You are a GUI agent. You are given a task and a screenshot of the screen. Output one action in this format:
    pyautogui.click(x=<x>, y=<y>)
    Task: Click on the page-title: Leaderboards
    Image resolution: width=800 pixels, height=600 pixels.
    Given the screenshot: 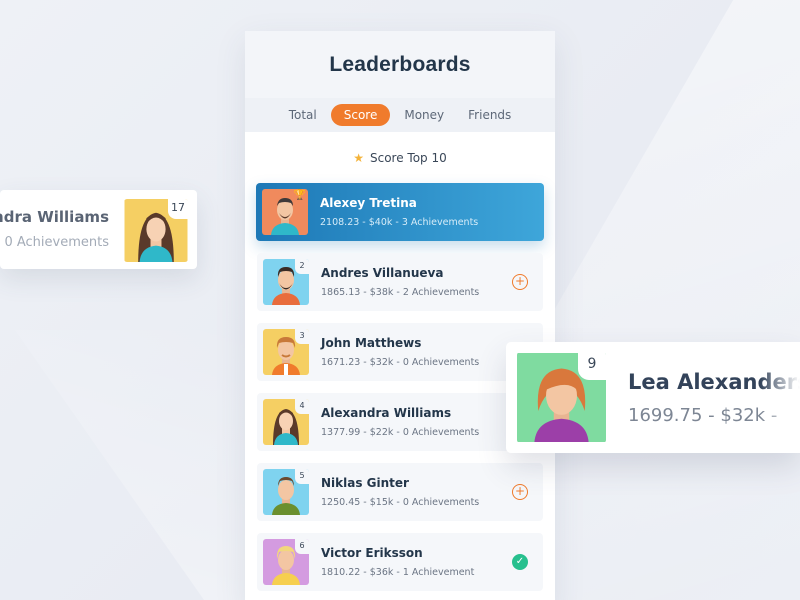 What is the action you would take?
    pyautogui.click(x=400, y=64)
    